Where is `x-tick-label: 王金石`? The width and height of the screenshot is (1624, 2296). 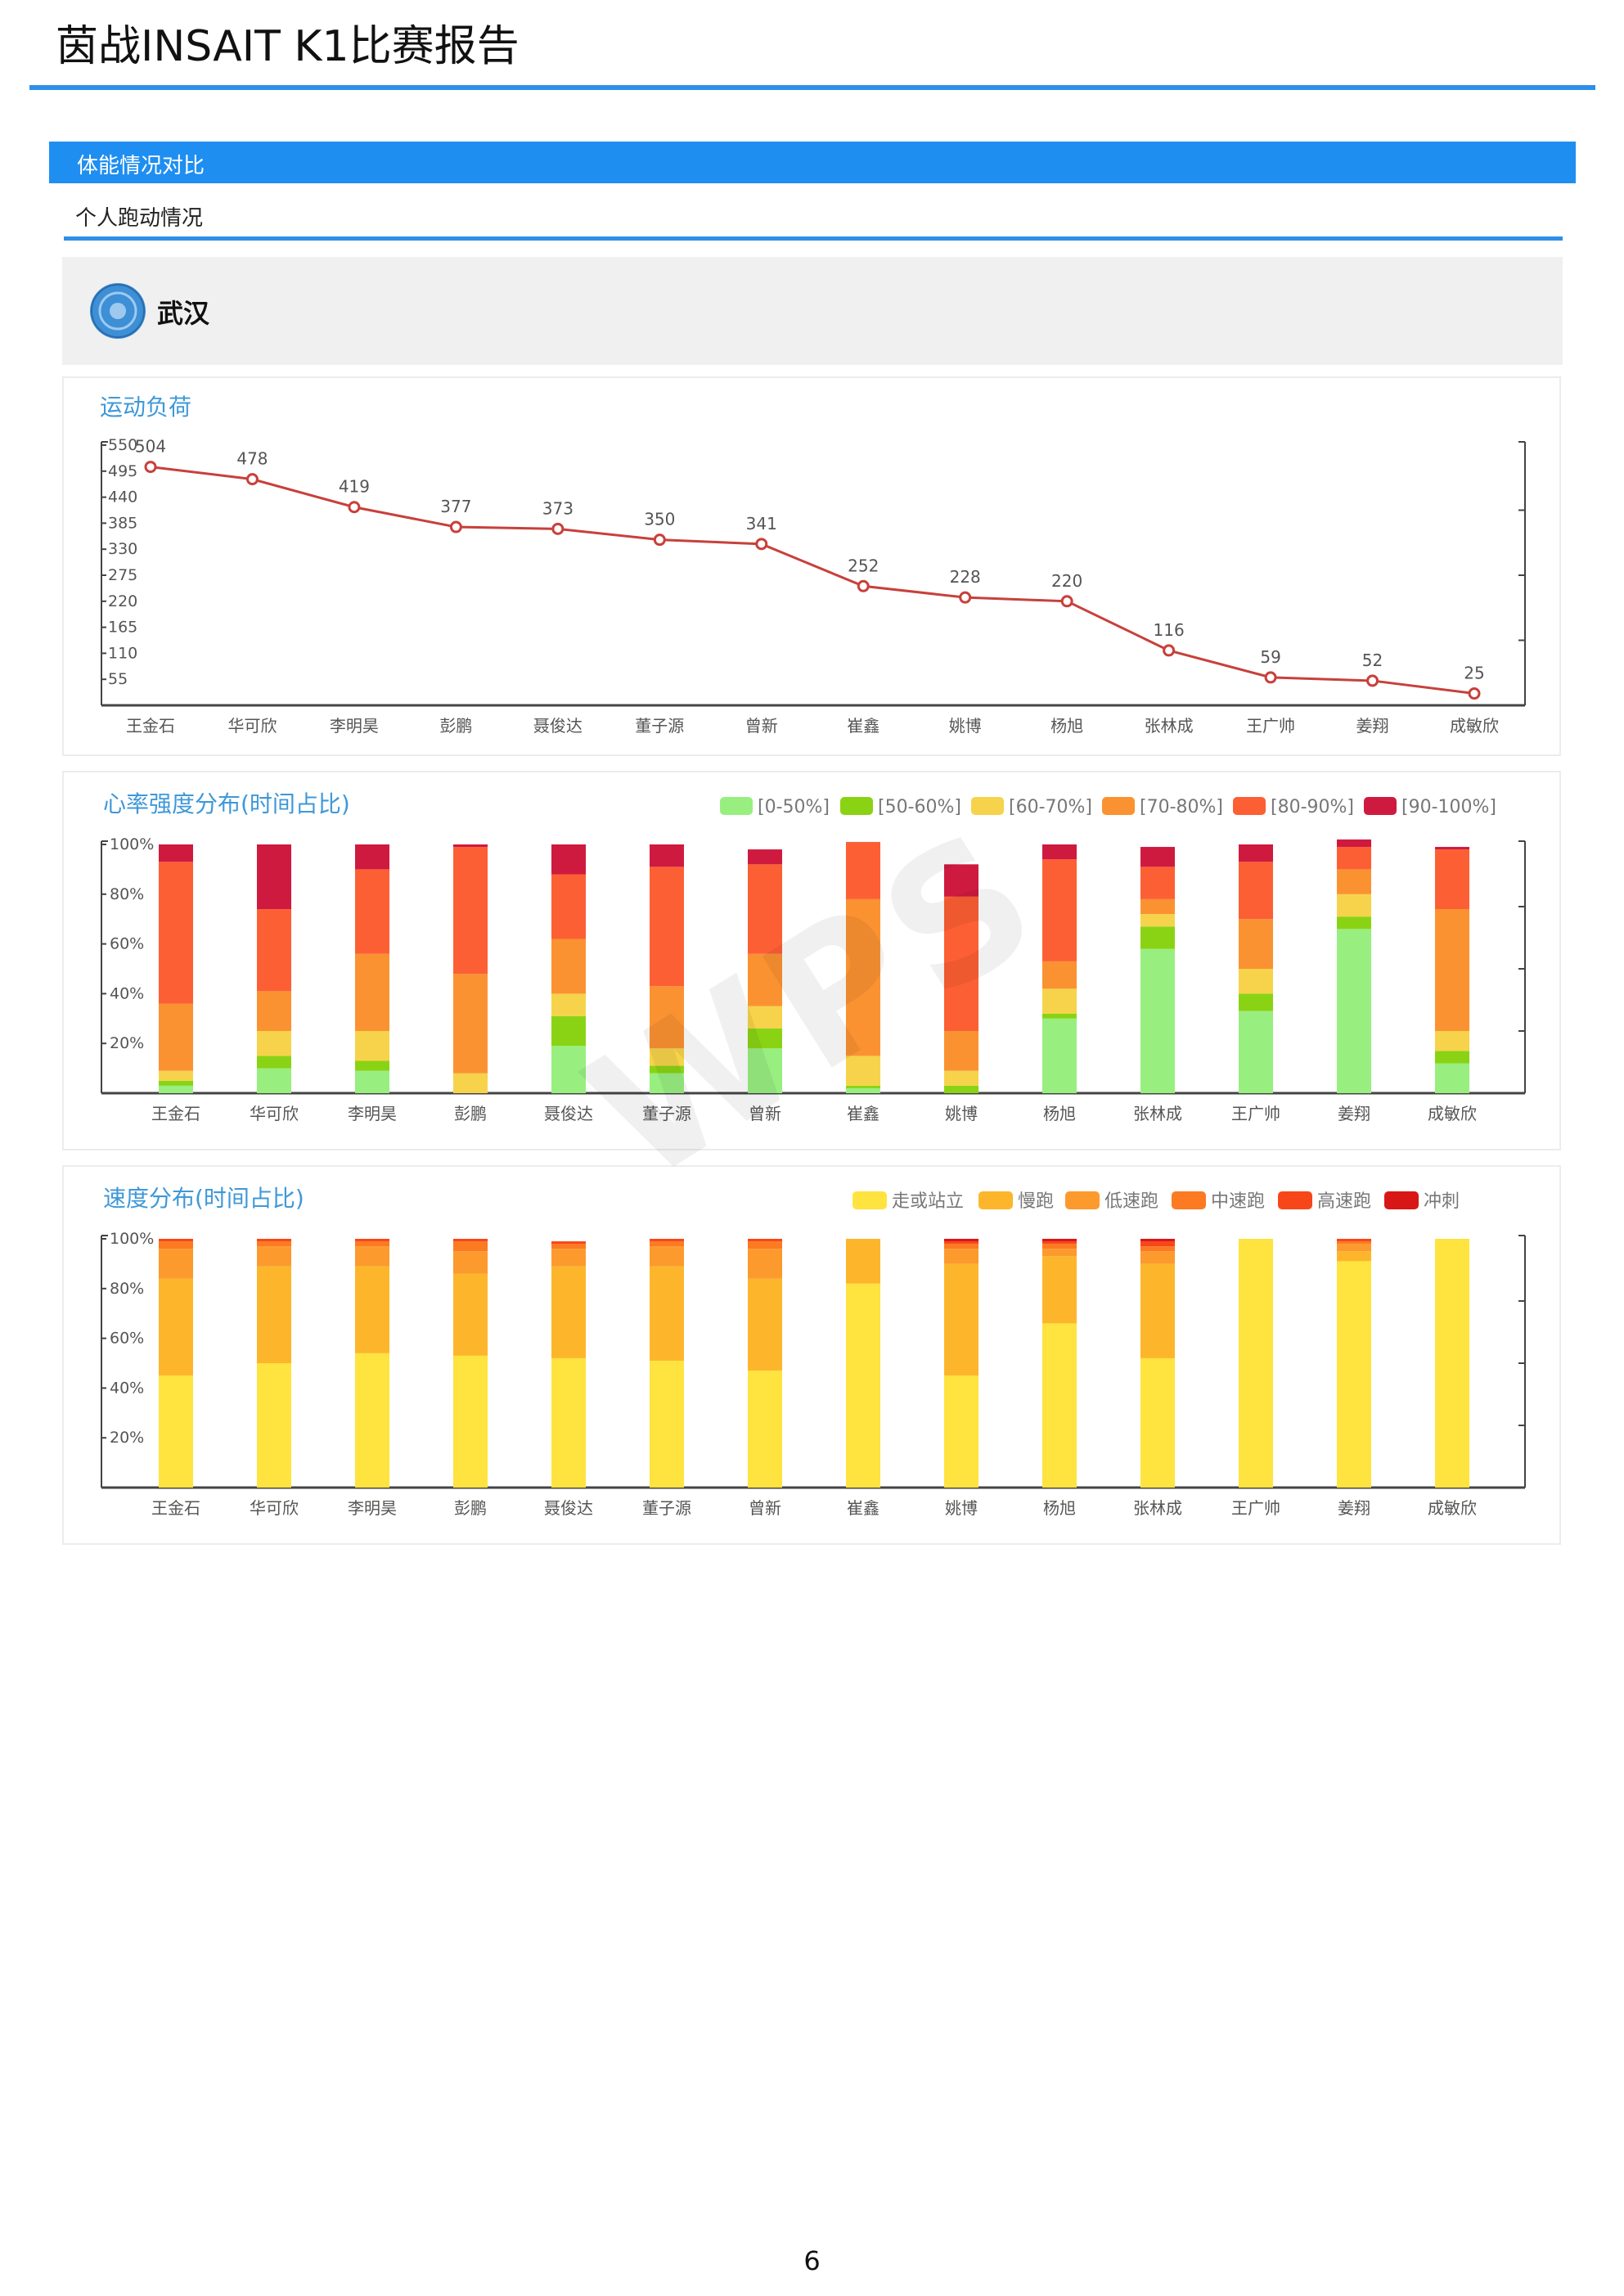 x-tick-label: 王金石 is located at coordinates (175, 1508).